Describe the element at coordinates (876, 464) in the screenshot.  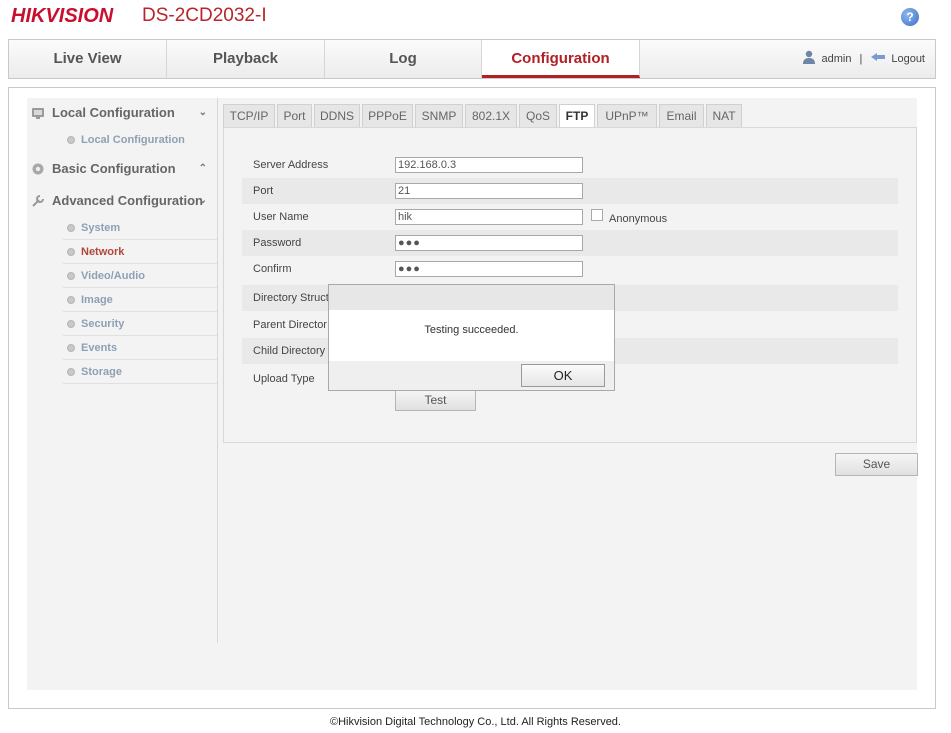
I see `save-button: Save` at that location.